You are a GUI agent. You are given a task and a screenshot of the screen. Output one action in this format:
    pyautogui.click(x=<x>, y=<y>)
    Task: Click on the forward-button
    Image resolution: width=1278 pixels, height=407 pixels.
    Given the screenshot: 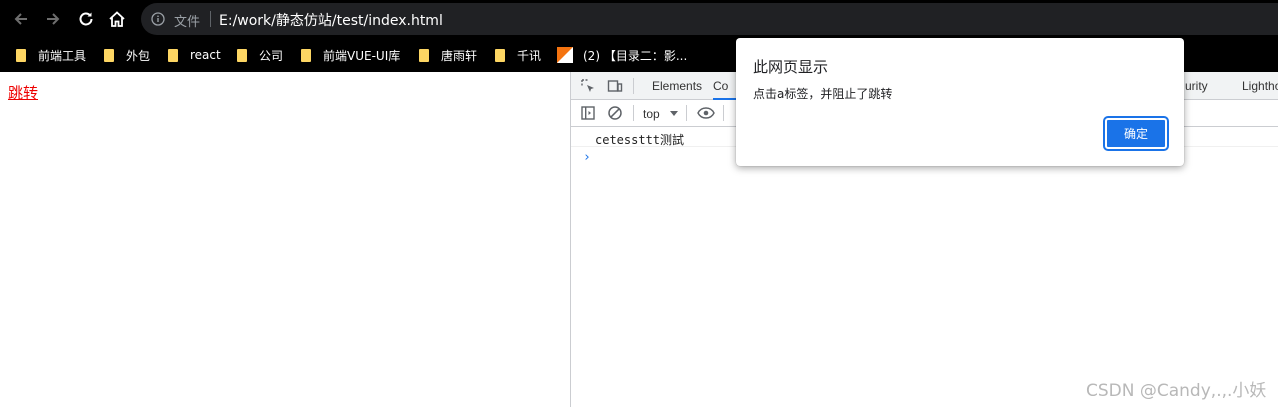 What is the action you would take?
    pyautogui.click(x=53, y=19)
    